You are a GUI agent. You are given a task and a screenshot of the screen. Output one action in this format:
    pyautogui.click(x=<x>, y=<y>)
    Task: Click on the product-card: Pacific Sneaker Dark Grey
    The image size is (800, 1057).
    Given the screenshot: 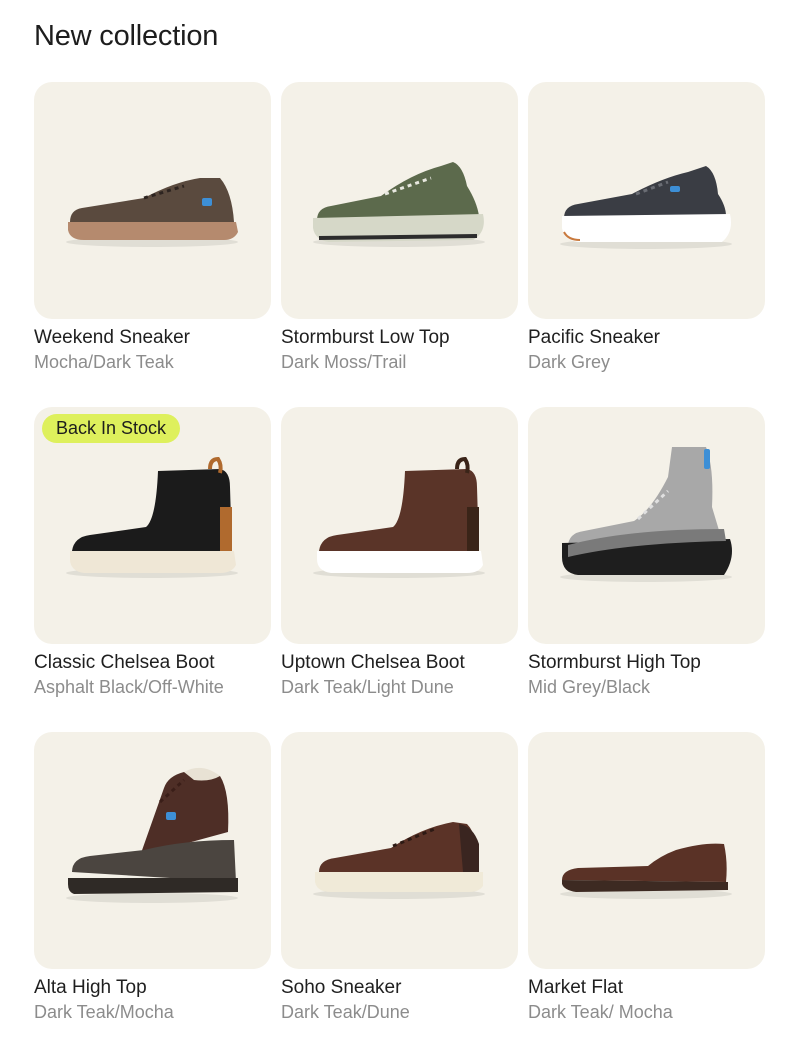 What is the action you would take?
    pyautogui.click(x=646, y=244)
    